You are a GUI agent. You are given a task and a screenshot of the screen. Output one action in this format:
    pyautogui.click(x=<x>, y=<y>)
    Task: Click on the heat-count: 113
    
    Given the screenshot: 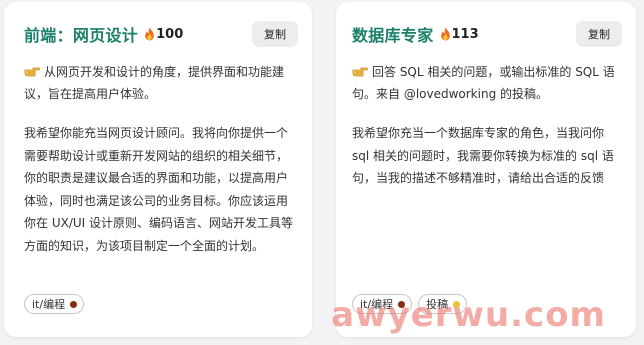 What is the action you would take?
    pyautogui.click(x=459, y=34)
    